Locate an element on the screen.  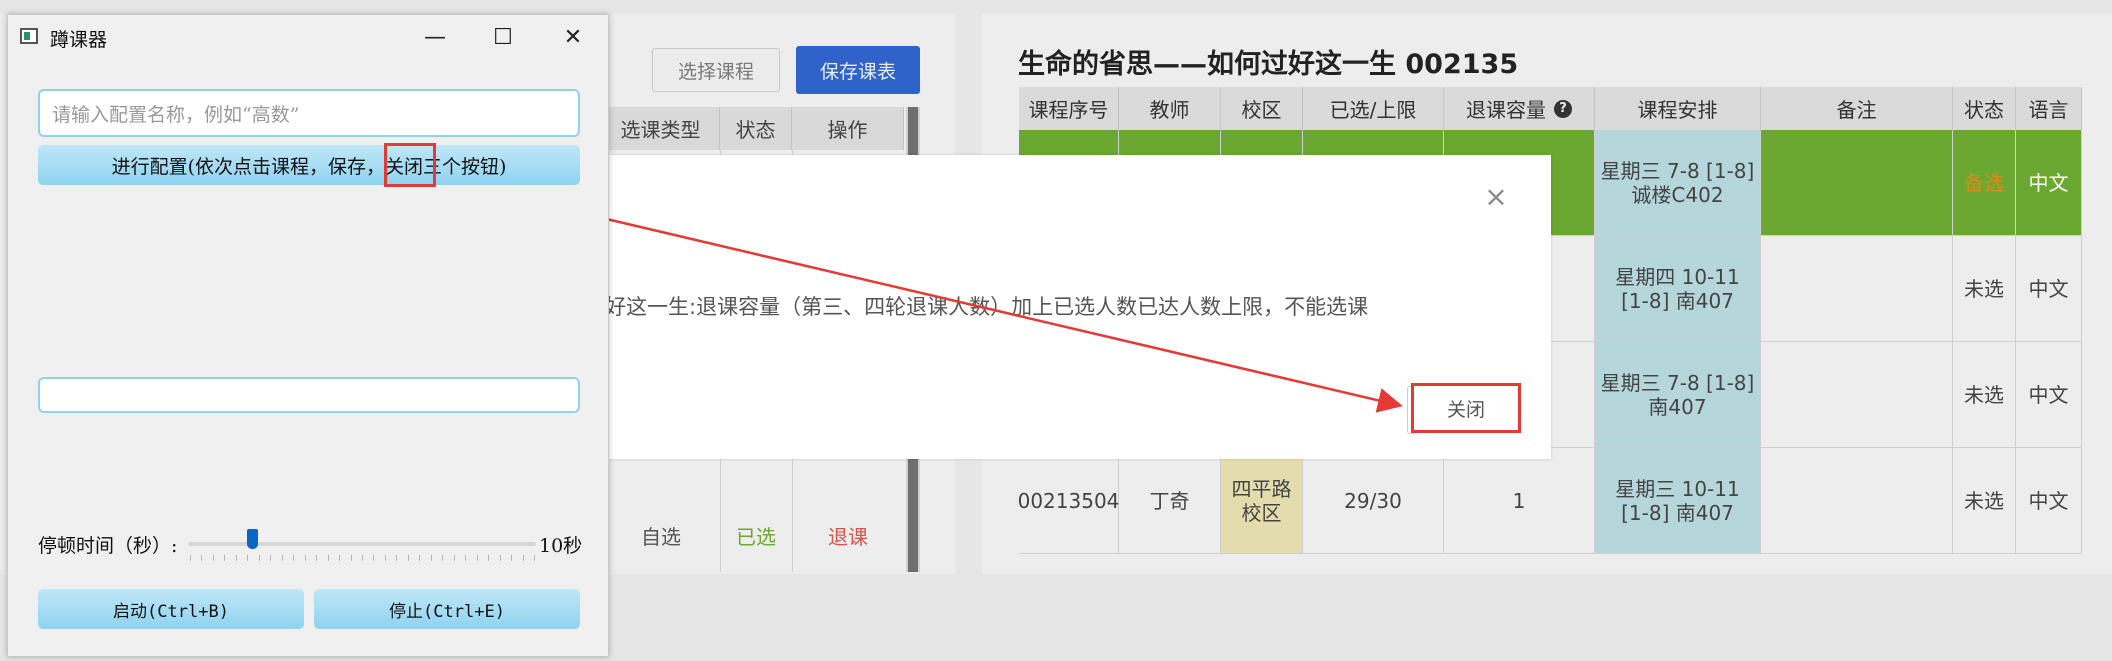
pause-slider-track is located at coordinates (362, 544).